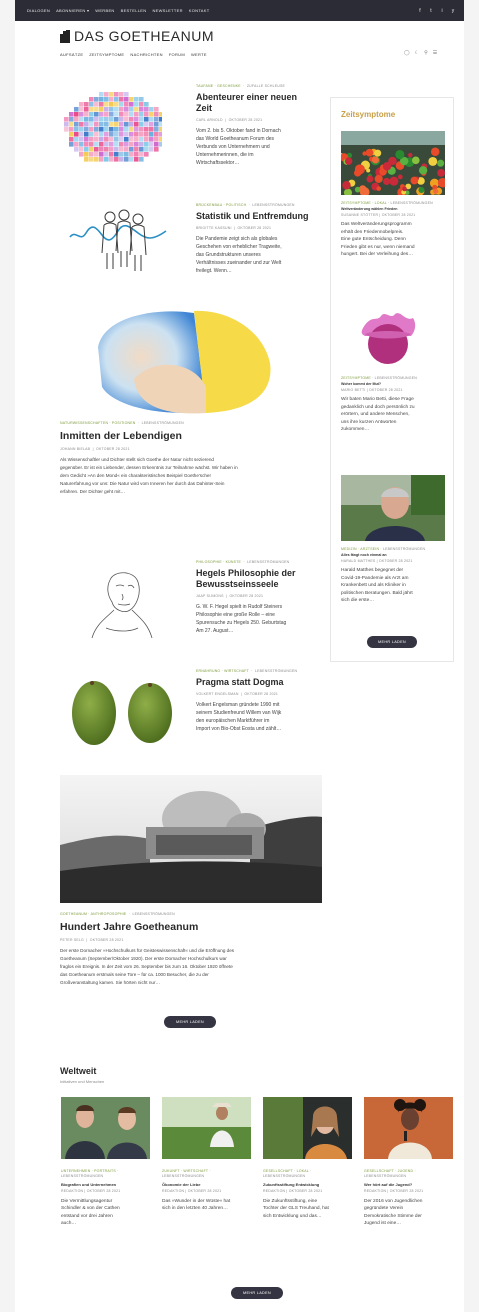 The height and width of the screenshot is (1312, 479). What do you see at coordinates (266, 86) in the screenshot?
I see `article-tag: ZUFALLE SCHLEUSE` at bounding box center [266, 86].